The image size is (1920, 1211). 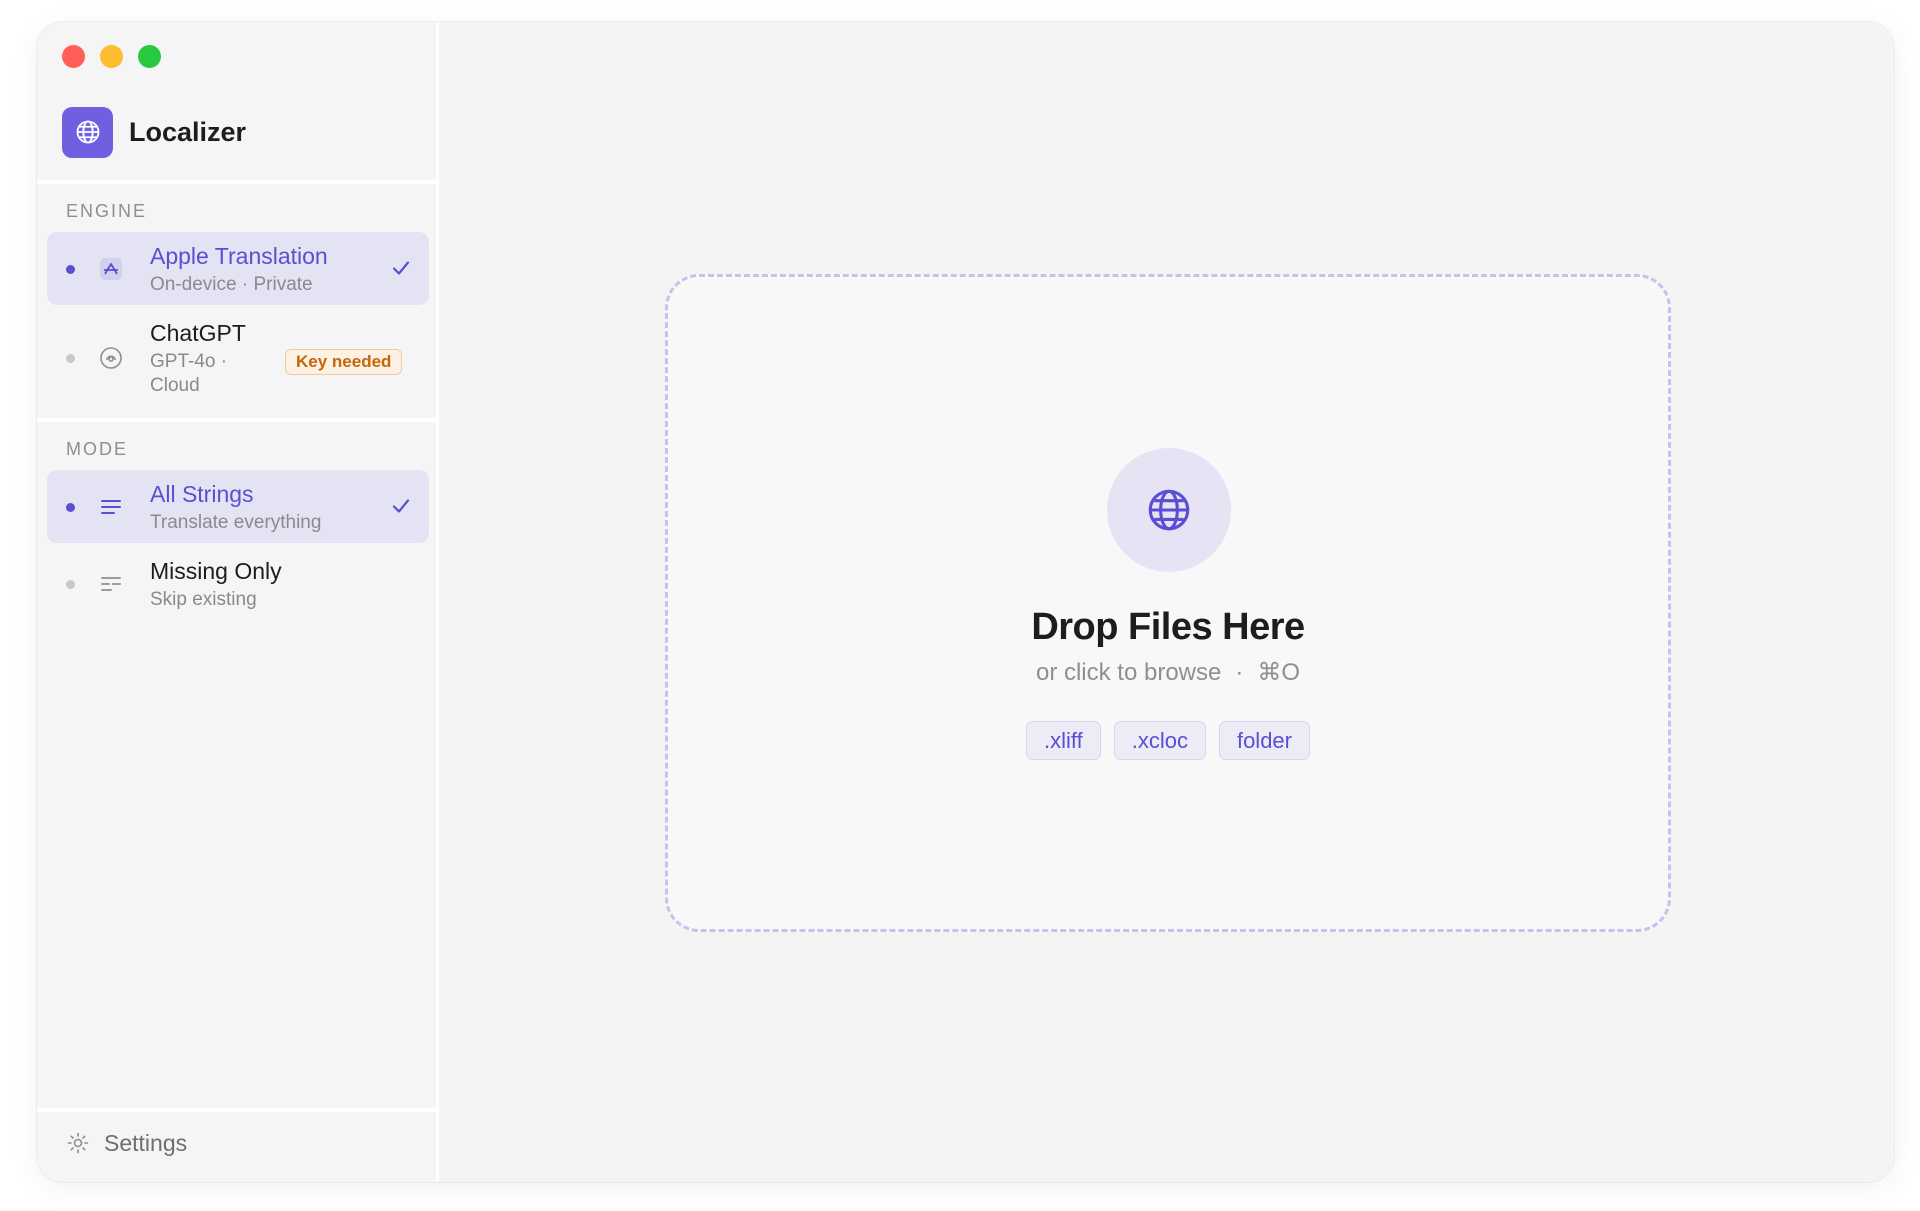 What do you see at coordinates (111, 507) in the screenshot?
I see `list-icon` at bounding box center [111, 507].